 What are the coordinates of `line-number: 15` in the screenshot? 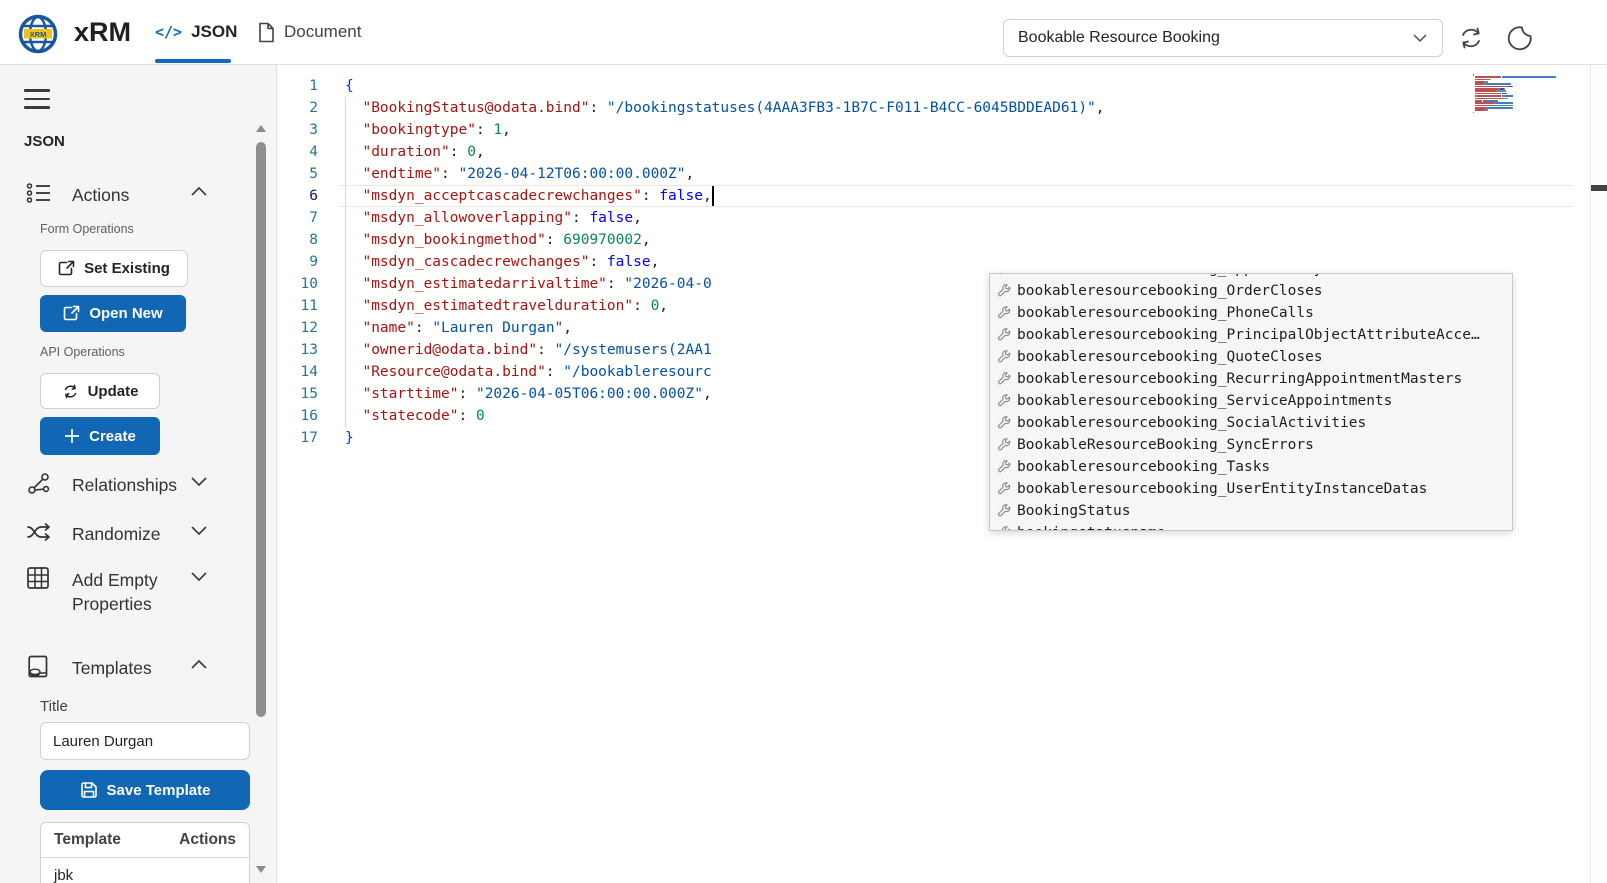 It's located at (309, 394).